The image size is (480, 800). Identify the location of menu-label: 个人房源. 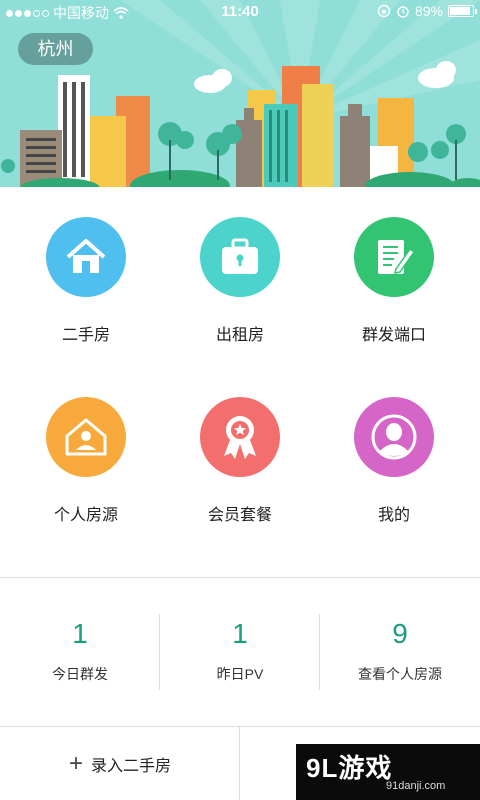
(85, 515).